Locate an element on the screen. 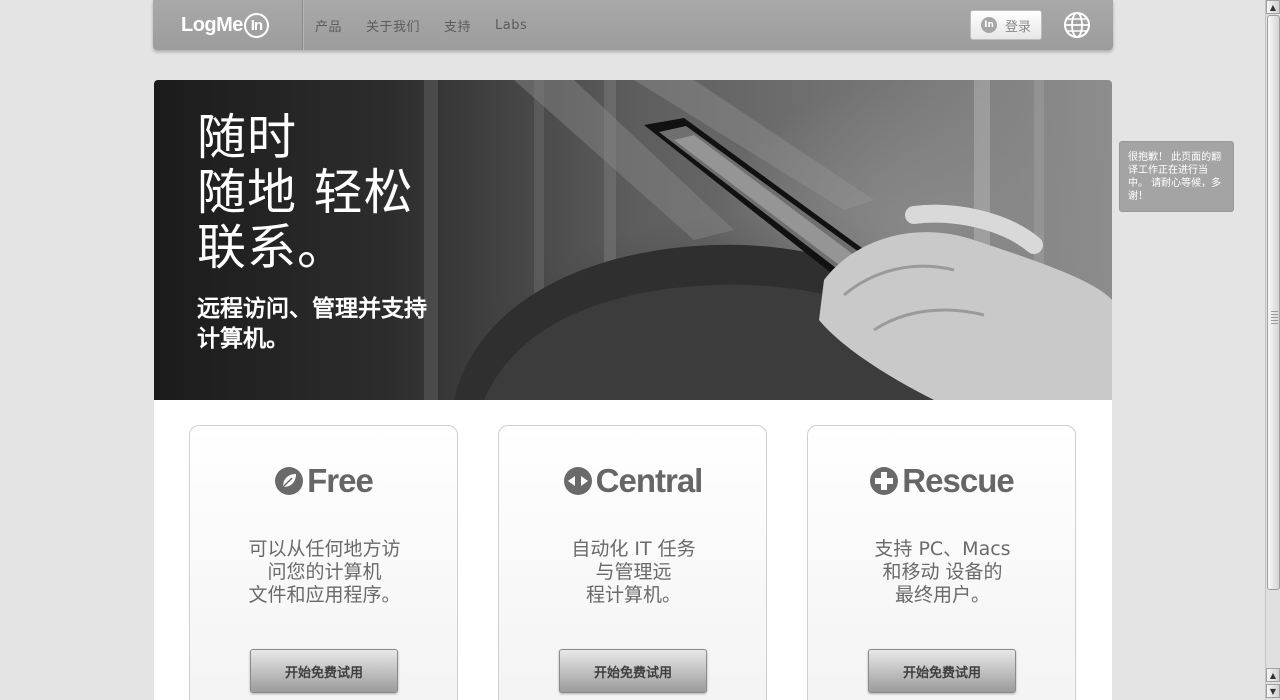 This screenshot has width=1280, height=700. rescue-brand-name: Rescue is located at coordinates (958, 480).